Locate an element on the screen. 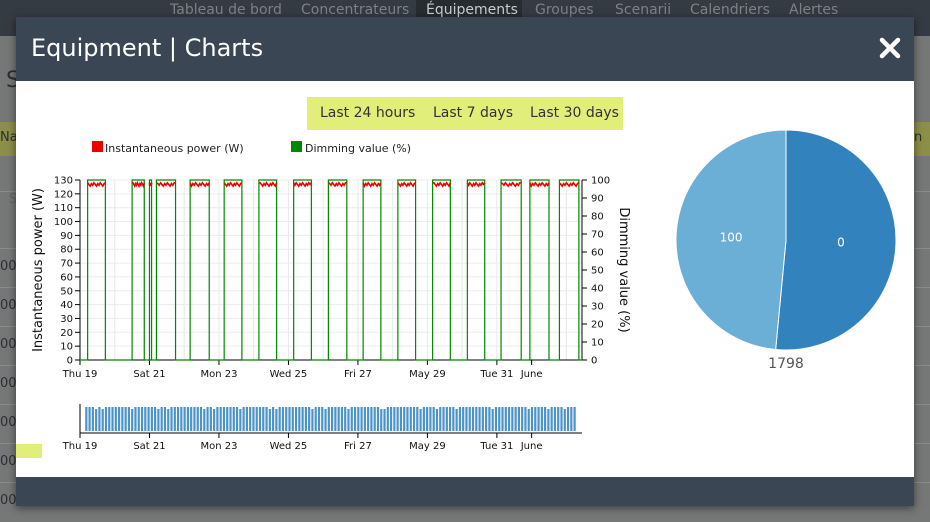 This screenshot has height=522, width=930. close-x-icon is located at coordinates (890, 48).